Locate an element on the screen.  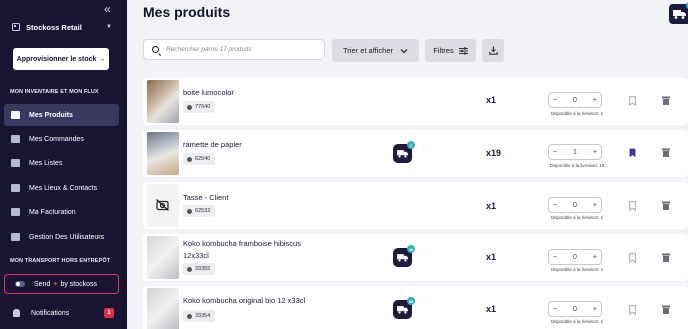
search-input is located at coordinates (241, 49).